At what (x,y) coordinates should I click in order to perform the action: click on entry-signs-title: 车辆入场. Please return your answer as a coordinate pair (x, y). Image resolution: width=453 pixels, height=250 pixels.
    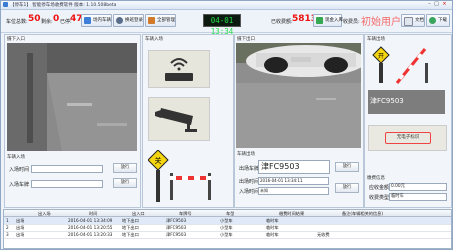
    Looking at the image, I should click on (154, 39).